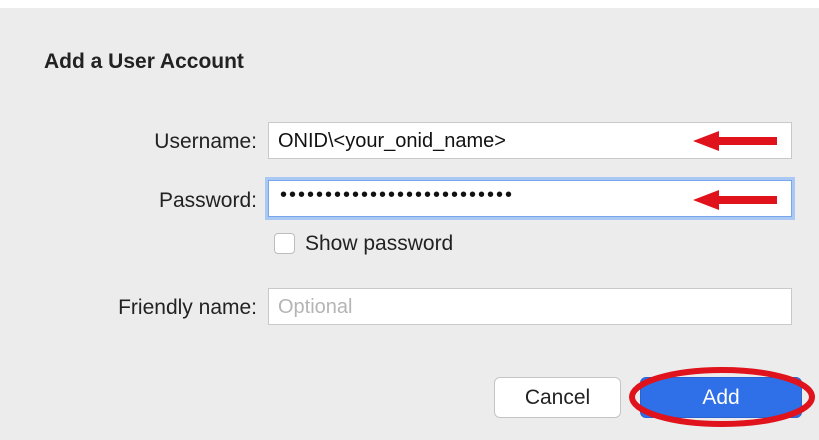 This screenshot has height=440, width=819. I want to click on show-password-label: Show password, so click(379, 244).